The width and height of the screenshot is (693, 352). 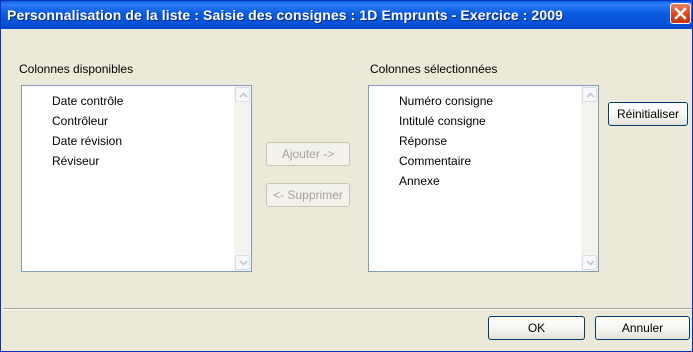 What do you see at coordinates (87, 121) in the screenshot?
I see `list-item: Contrôleur` at bounding box center [87, 121].